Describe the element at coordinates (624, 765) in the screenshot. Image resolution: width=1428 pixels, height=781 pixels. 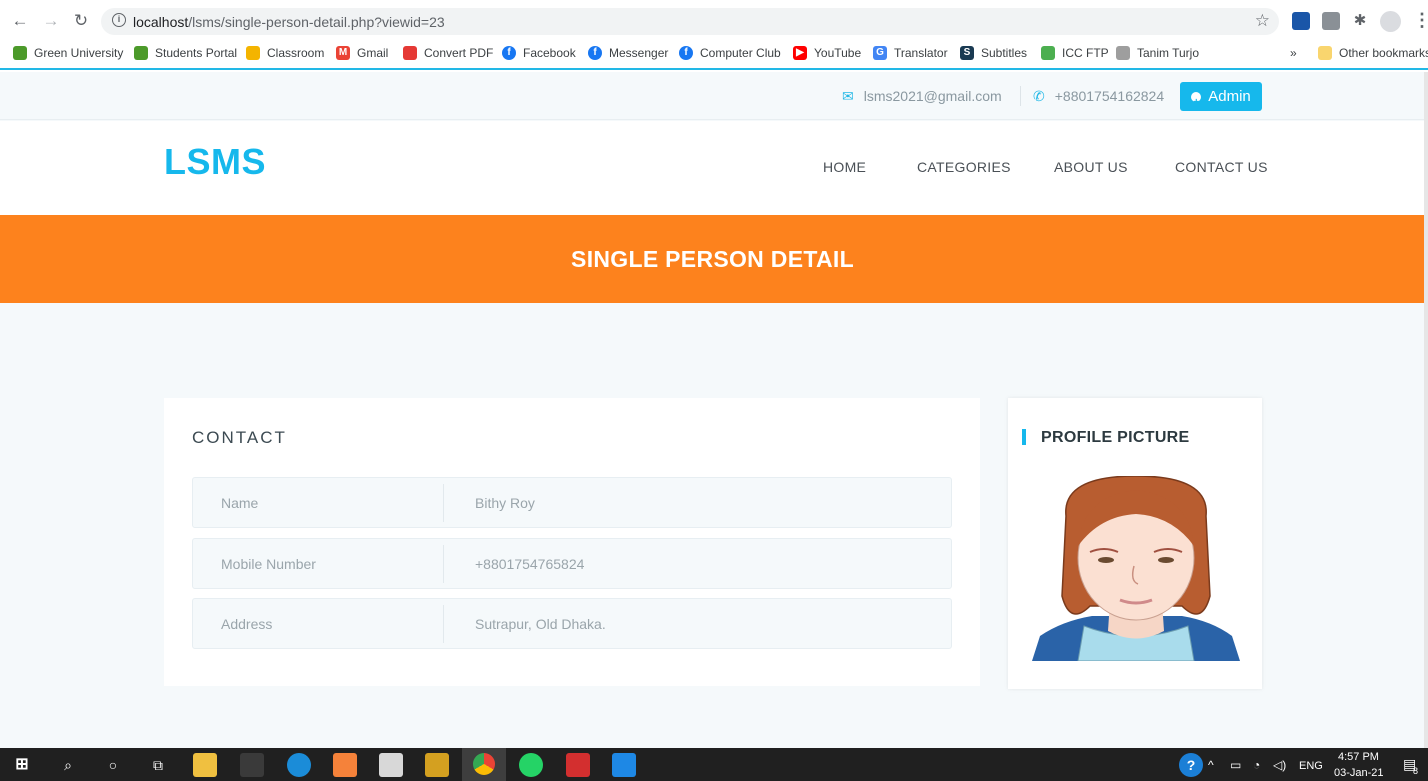
I see `vscode-icon` at that location.